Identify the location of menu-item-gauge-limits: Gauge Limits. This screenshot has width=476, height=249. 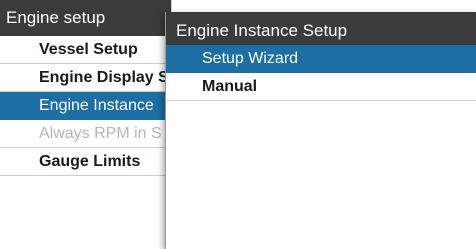
(85, 162).